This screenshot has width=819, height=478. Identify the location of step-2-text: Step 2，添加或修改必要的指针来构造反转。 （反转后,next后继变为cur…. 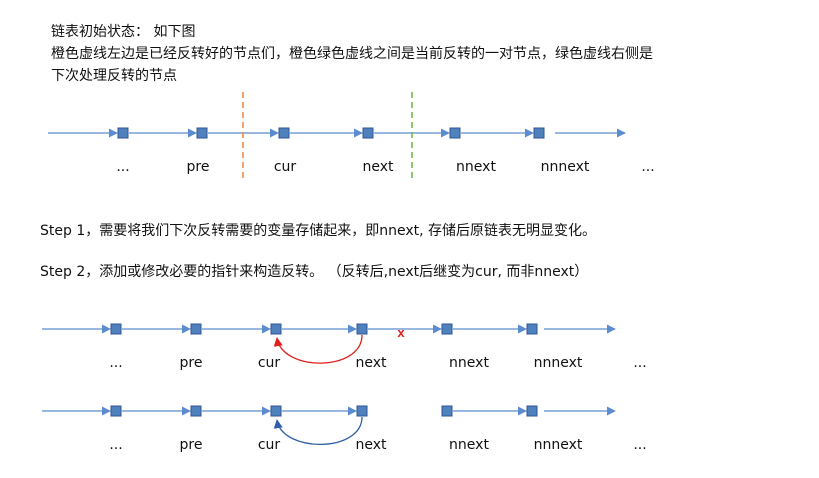
(314, 272).